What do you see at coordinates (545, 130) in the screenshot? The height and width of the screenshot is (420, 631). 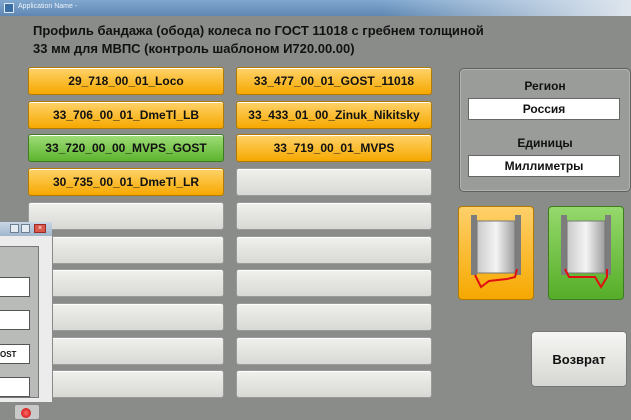 I see `settings-panel: Регион Россия Единицы Миллиметры` at bounding box center [545, 130].